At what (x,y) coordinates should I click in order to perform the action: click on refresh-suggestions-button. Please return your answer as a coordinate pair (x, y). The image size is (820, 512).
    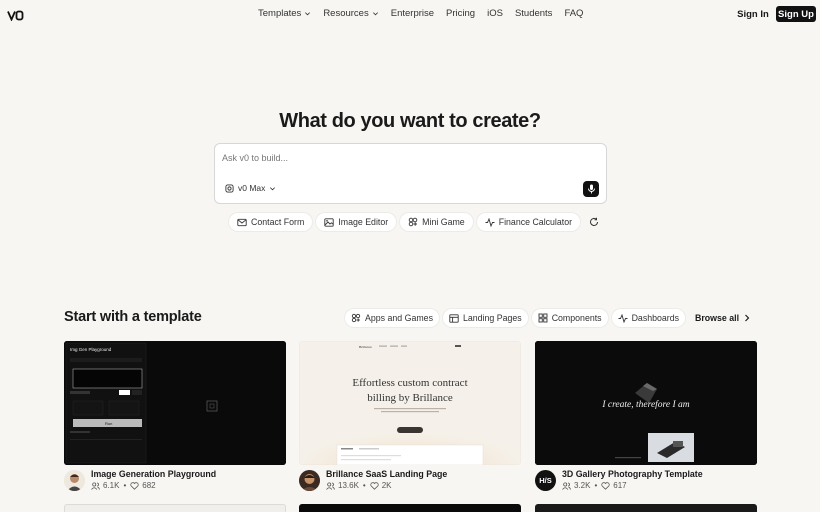
    Looking at the image, I should click on (594, 222).